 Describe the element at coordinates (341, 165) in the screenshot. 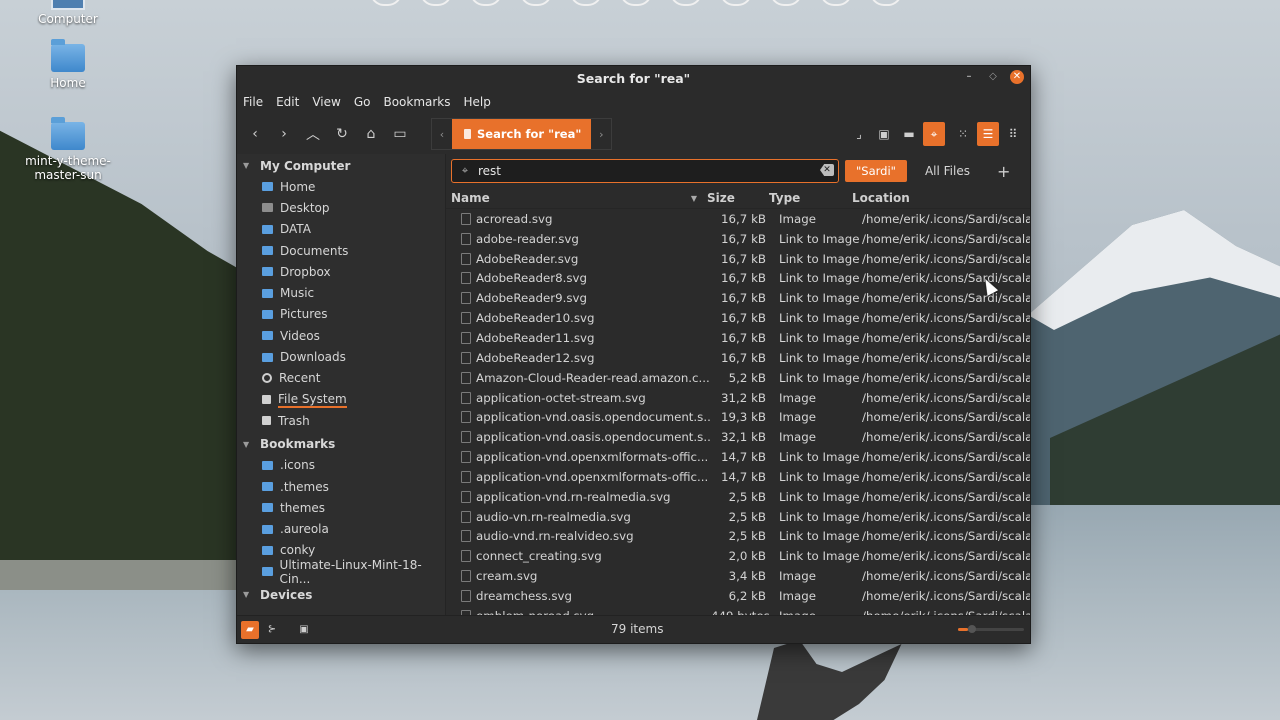

I see `sidebar-section-my-computer: ▼ My Computer` at that location.